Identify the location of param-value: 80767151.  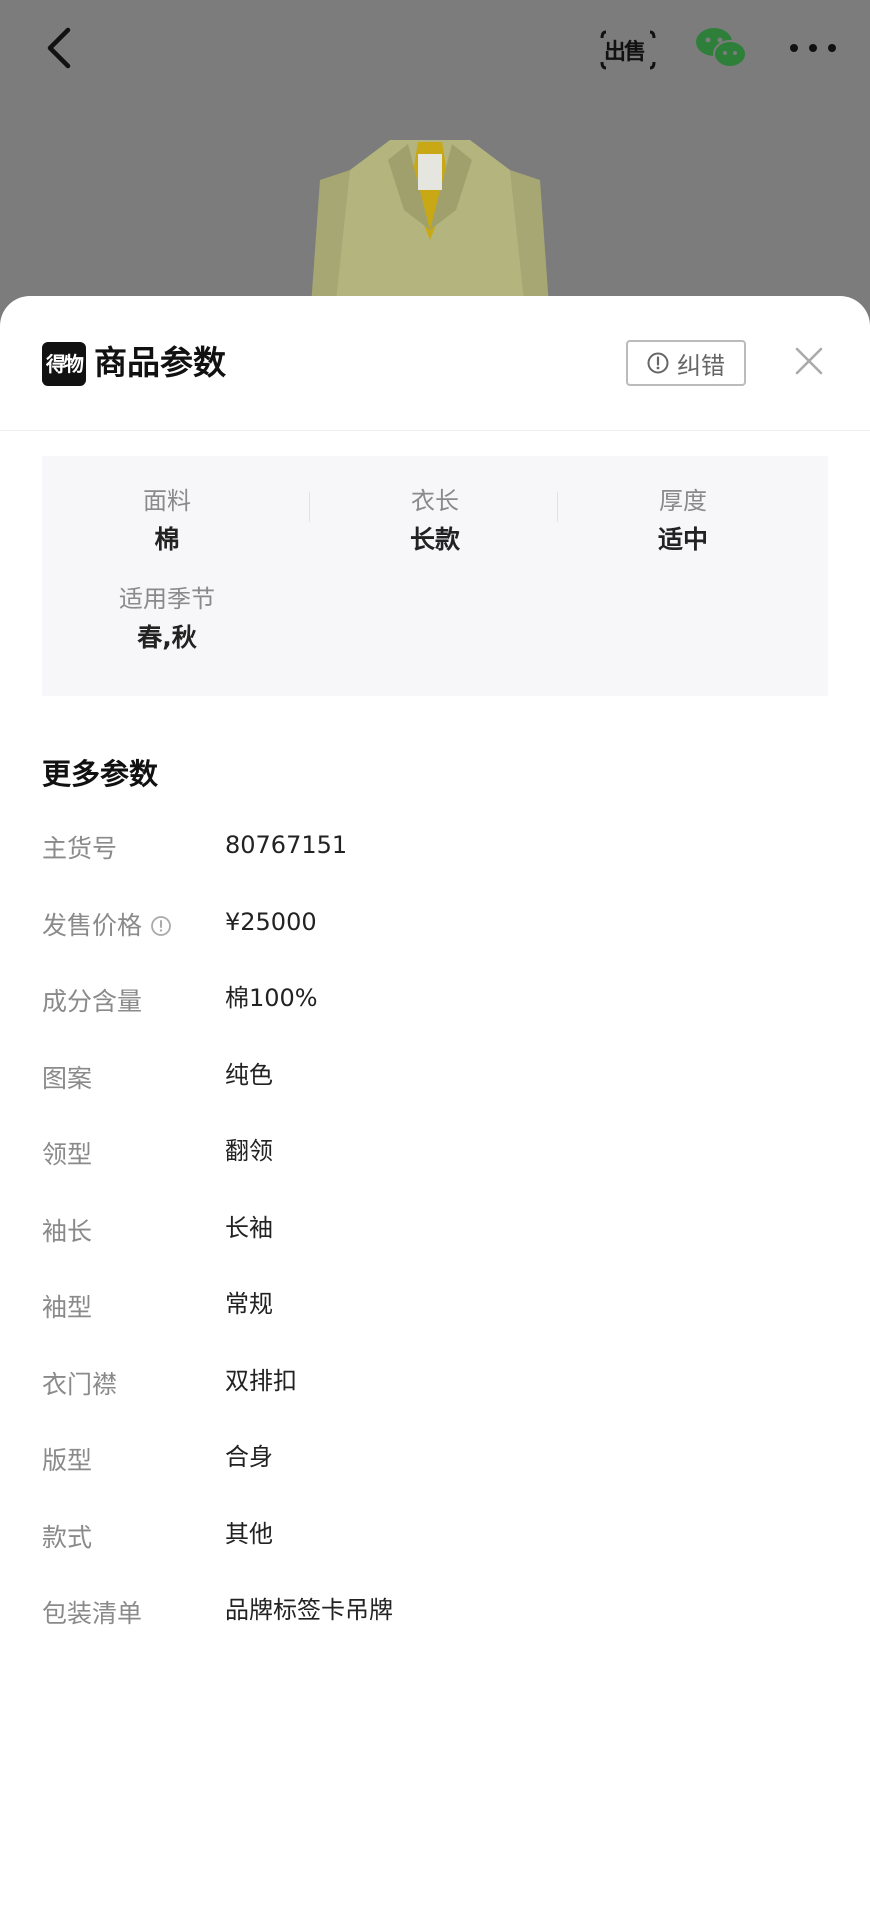
(286, 845).